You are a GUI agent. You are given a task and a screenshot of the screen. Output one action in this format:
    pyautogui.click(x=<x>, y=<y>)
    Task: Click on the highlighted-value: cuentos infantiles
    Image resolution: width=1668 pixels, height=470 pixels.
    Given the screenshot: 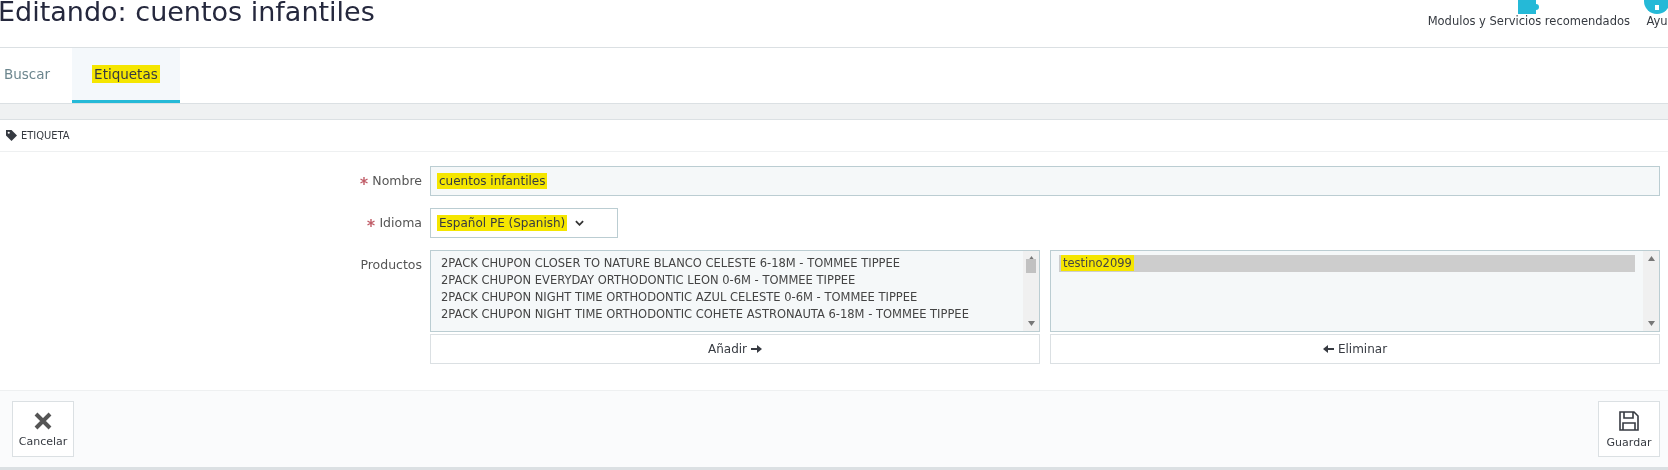 What is the action you would take?
    pyautogui.click(x=492, y=181)
    